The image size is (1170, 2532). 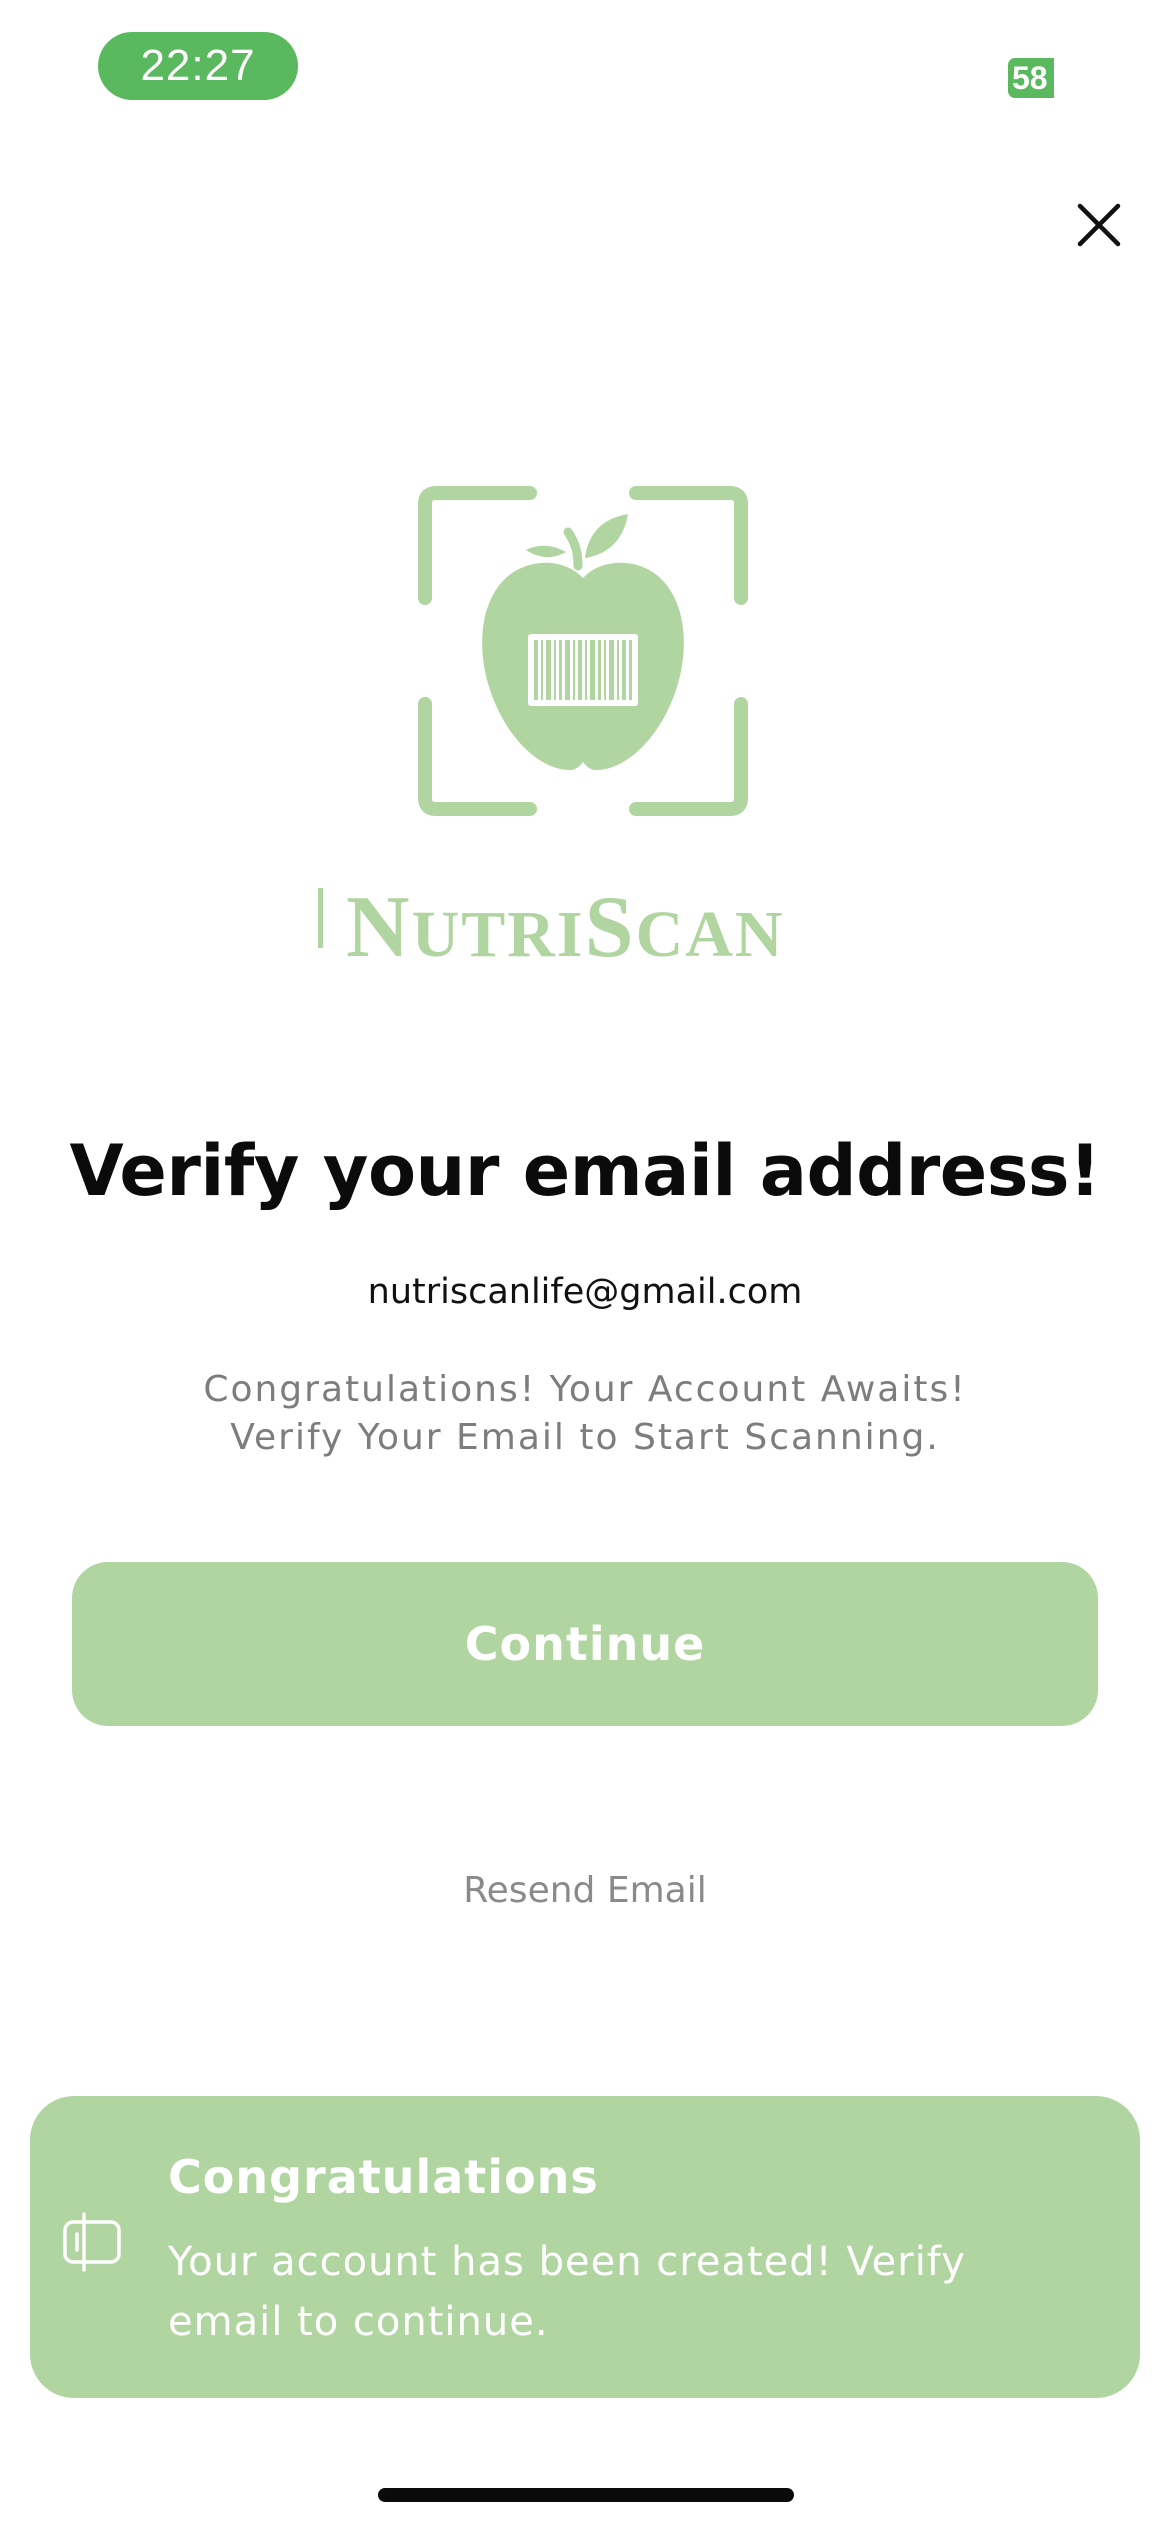 What do you see at coordinates (583, 651) in the screenshot?
I see `apple-barcode-scan-icon` at bounding box center [583, 651].